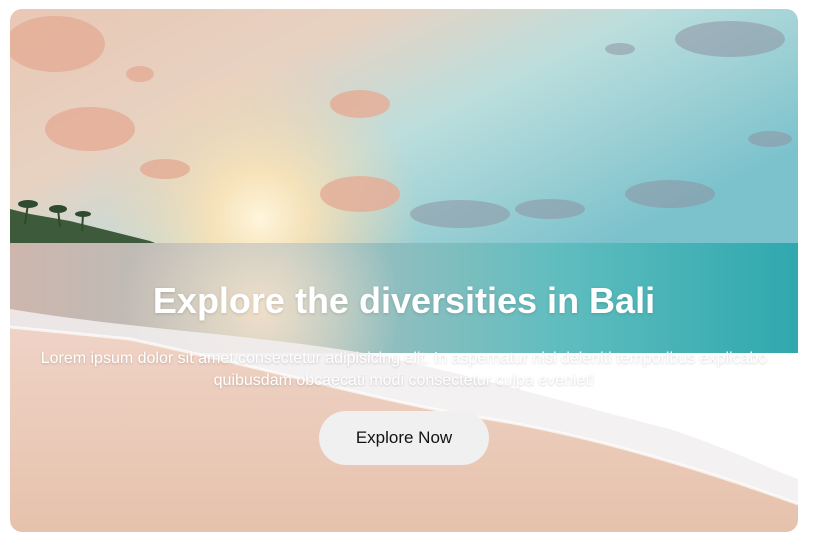 This screenshot has height=542, width=816. What do you see at coordinates (404, 300) in the screenshot?
I see `hero-title: Explore the diversities in Bali` at bounding box center [404, 300].